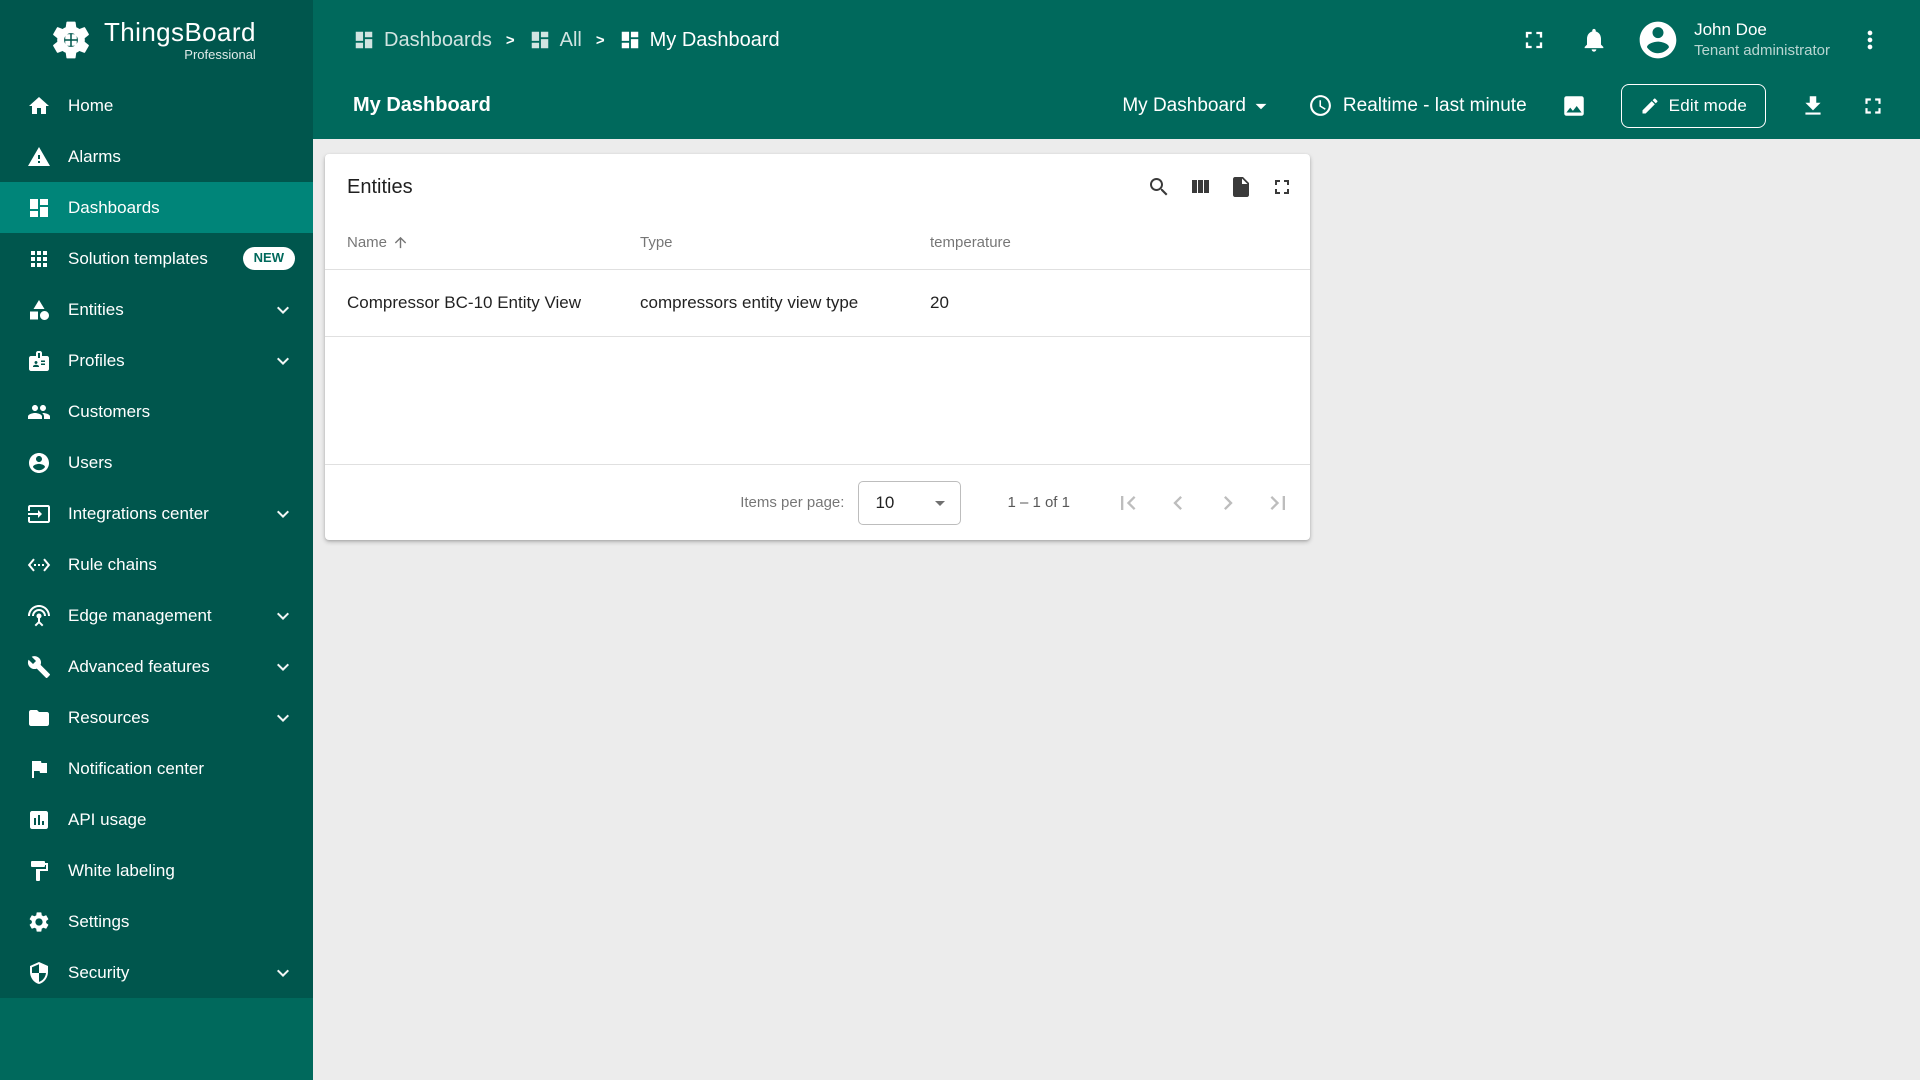 This screenshot has height=1080, width=1920. I want to click on integrations-icon, so click(39, 513).